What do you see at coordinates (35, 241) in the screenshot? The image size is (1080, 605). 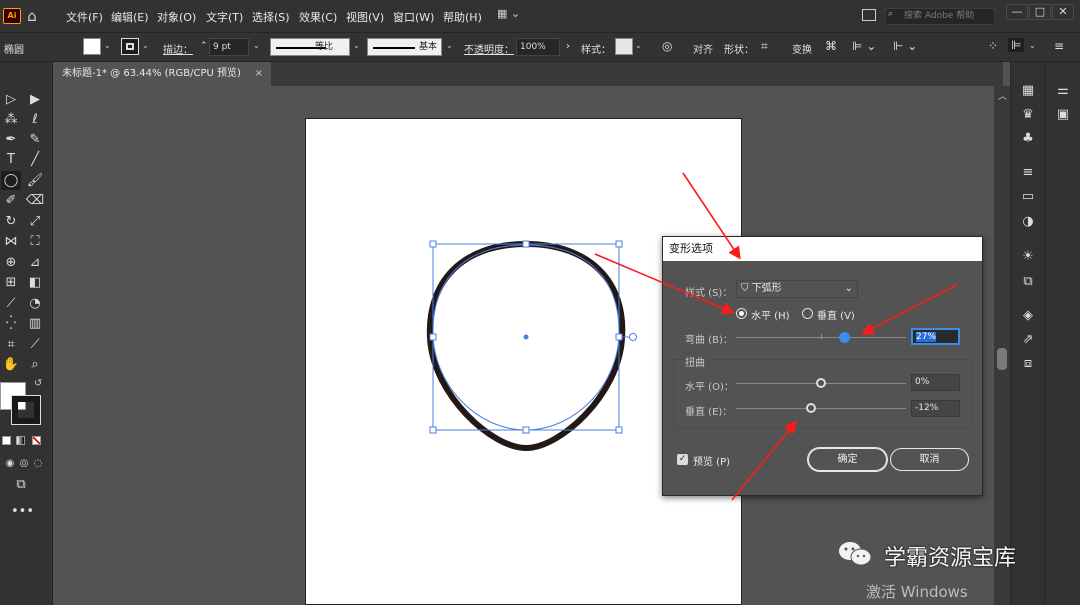 I see `free-transform-tool-icon: ⛶` at bounding box center [35, 241].